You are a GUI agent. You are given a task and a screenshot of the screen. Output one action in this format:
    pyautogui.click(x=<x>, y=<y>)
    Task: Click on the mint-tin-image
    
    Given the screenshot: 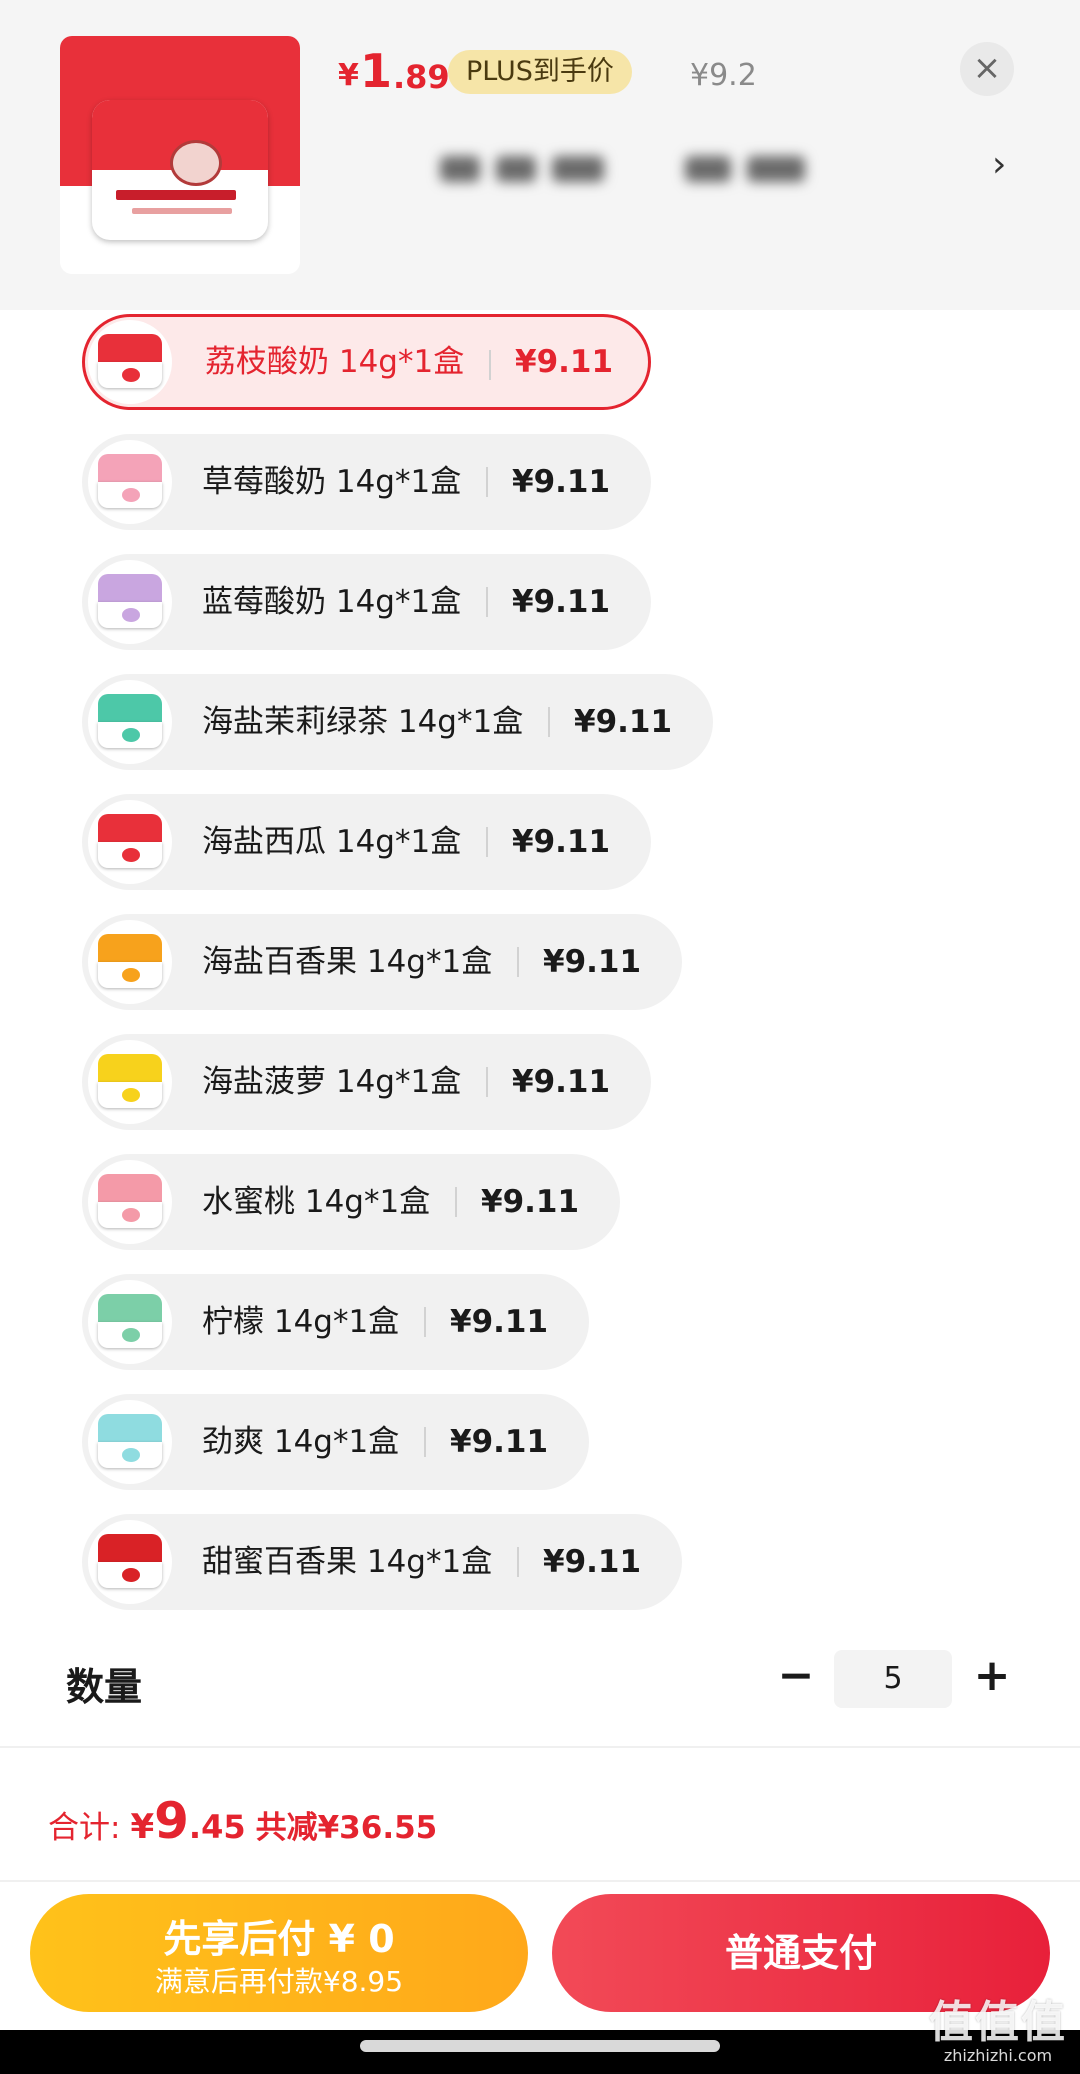 What is the action you would take?
    pyautogui.click(x=180, y=170)
    